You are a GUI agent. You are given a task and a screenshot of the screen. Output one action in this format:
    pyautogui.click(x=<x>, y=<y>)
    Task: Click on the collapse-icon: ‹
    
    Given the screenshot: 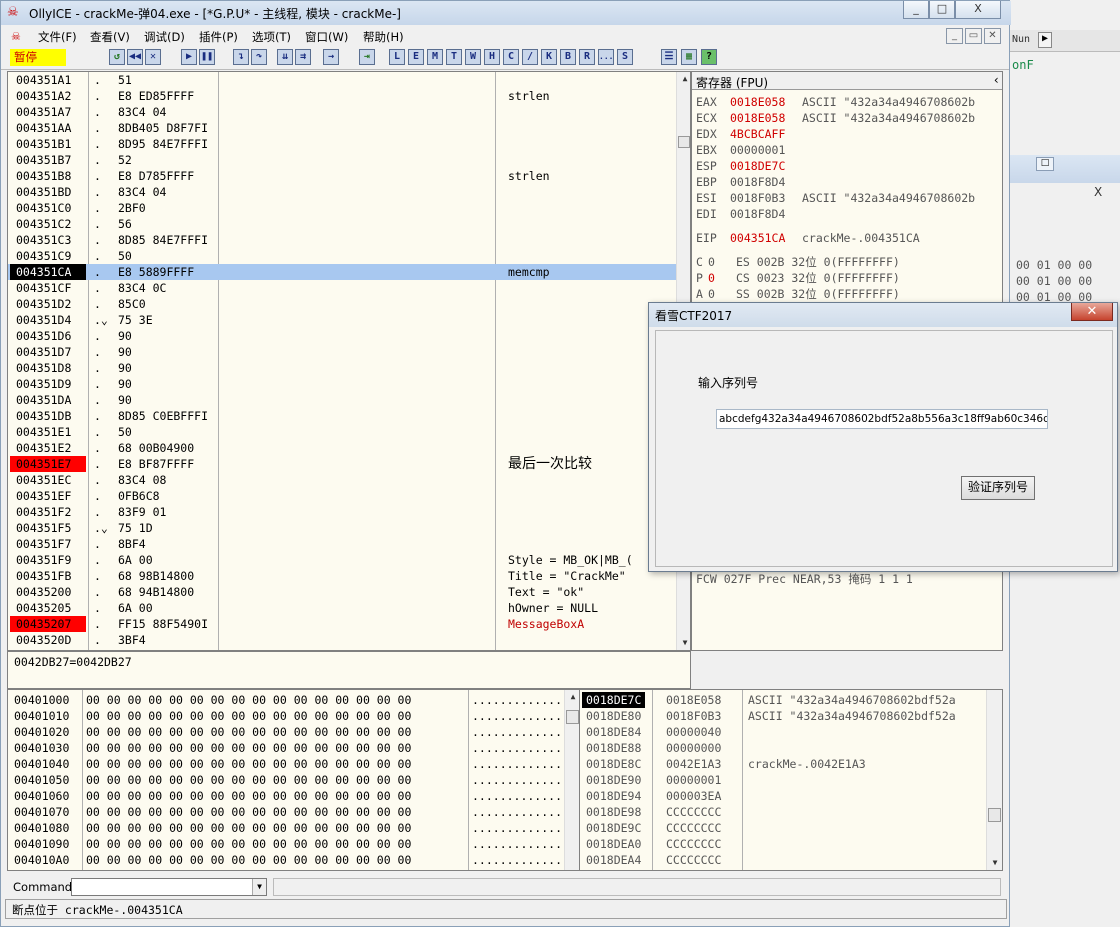 What is the action you would take?
    pyautogui.click(x=996, y=80)
    